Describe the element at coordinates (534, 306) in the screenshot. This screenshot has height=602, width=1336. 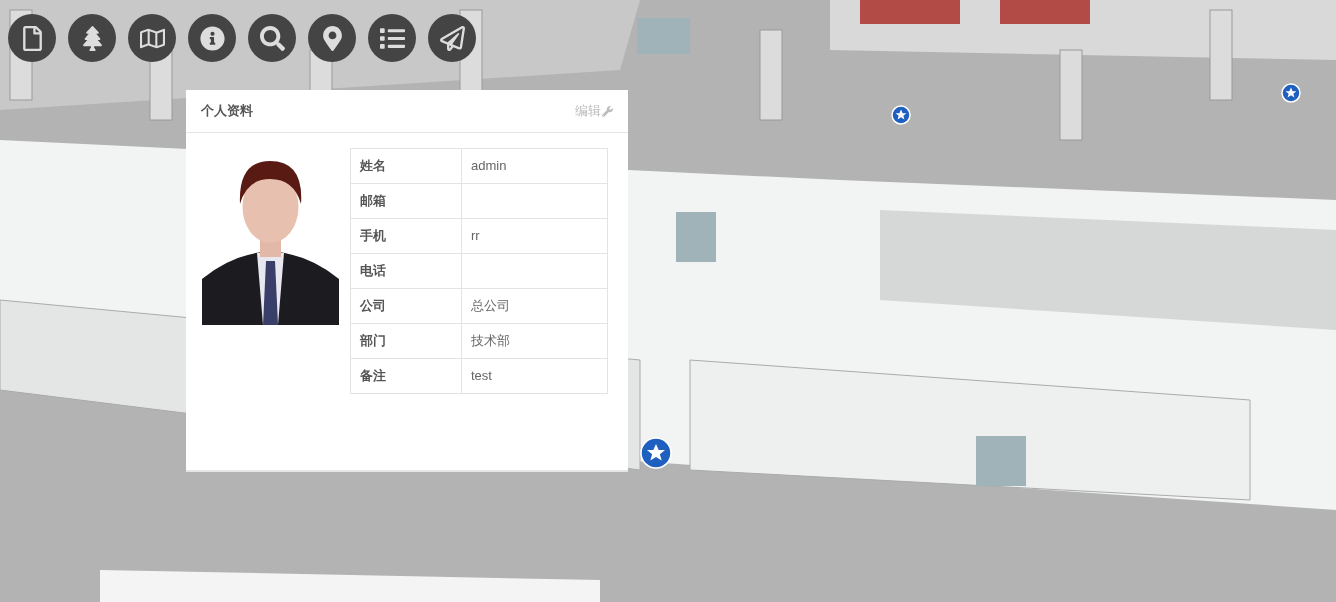
I see `field-value: 总公司` at that location.